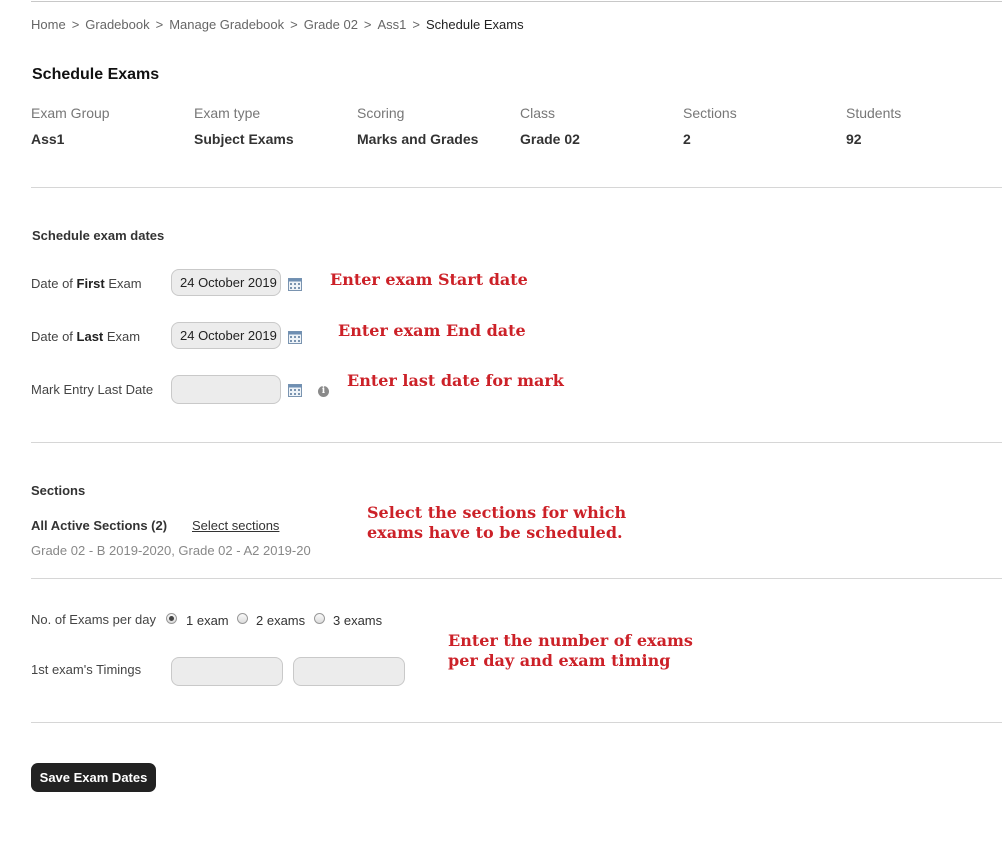 This screenshot has height=847, width=1002. Describe the element at coordinates (392, 24) in the screenshot. I see `breadcrumb-exam-group: Ass1` at that location.